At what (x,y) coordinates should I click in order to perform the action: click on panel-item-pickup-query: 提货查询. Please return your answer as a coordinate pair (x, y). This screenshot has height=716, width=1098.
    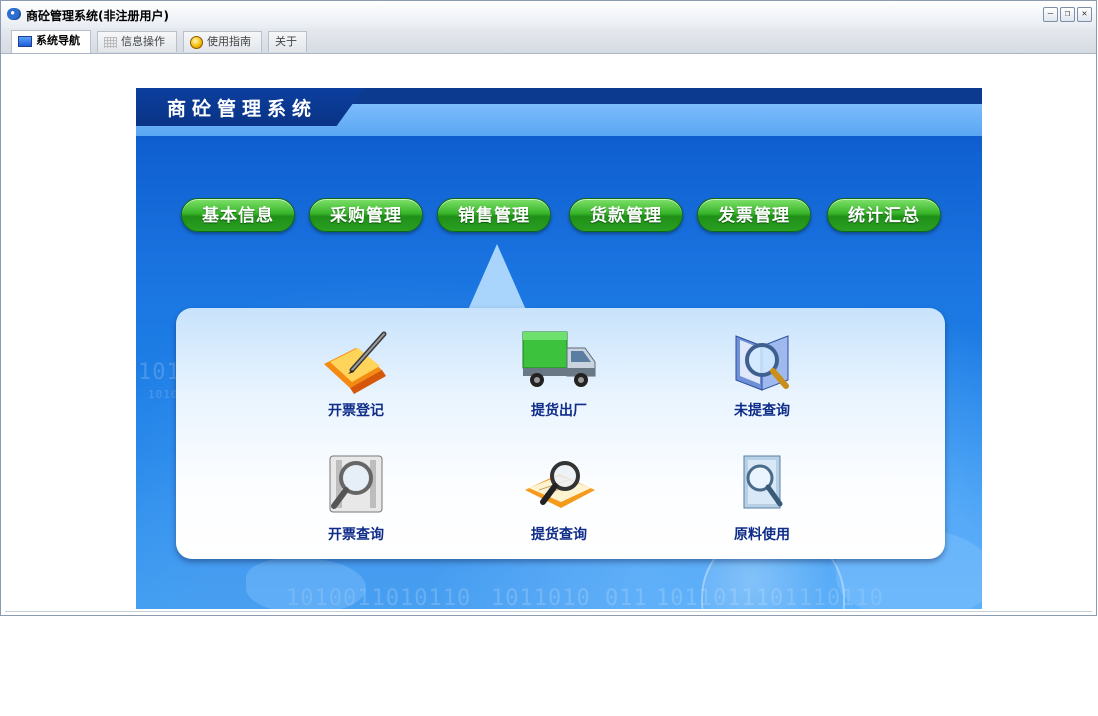
    Looking at the image, I should click on (559, 497).